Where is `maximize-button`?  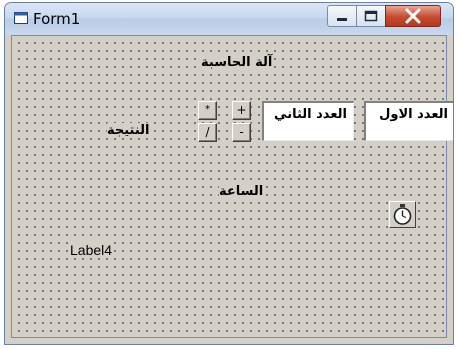
maximize-button is located at coordinates (371, 16).